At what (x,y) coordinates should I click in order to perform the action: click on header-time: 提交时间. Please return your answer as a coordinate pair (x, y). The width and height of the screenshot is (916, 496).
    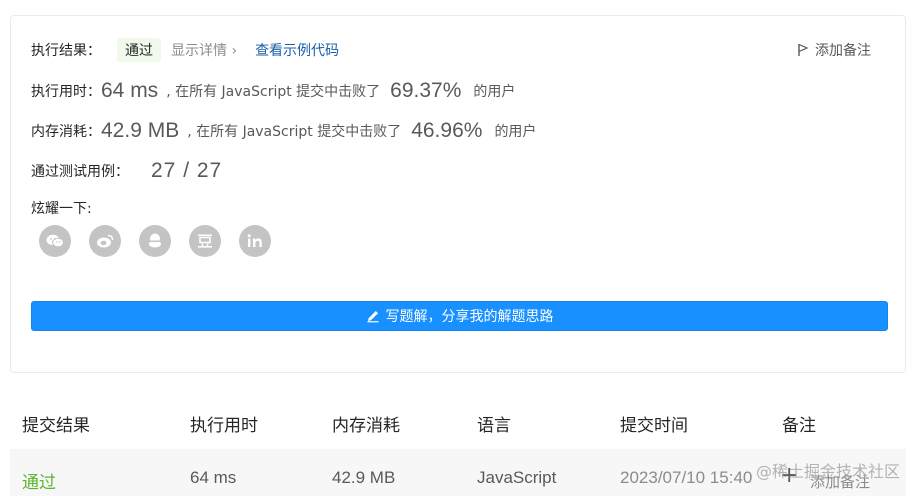
    Looking at the image, I should click on (654, 426).